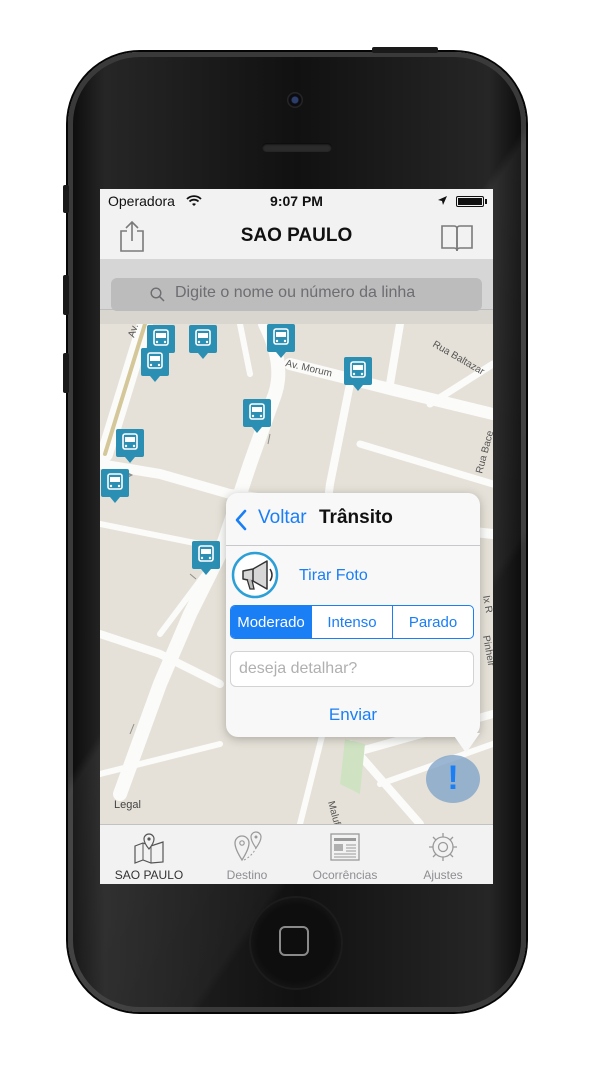  Describe the element at coordinates (149, 875) in the screenshot. I see `tab-label: SAO PAULO` at that location.